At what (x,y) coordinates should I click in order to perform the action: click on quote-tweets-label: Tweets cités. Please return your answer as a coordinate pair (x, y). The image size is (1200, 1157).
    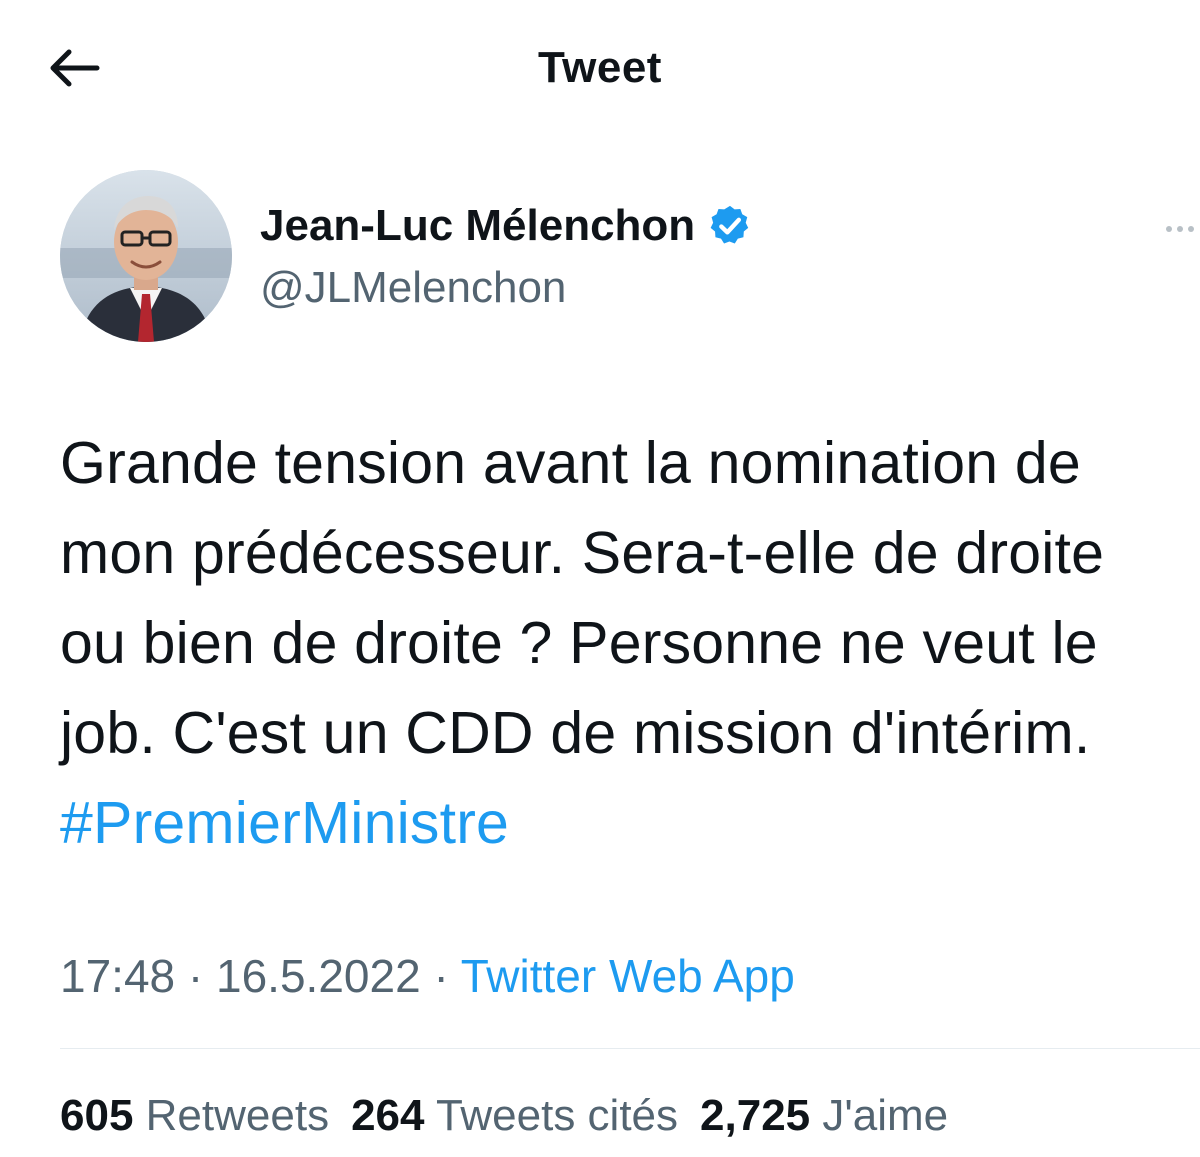
    Looking at the image, I should click on (557, 1115).